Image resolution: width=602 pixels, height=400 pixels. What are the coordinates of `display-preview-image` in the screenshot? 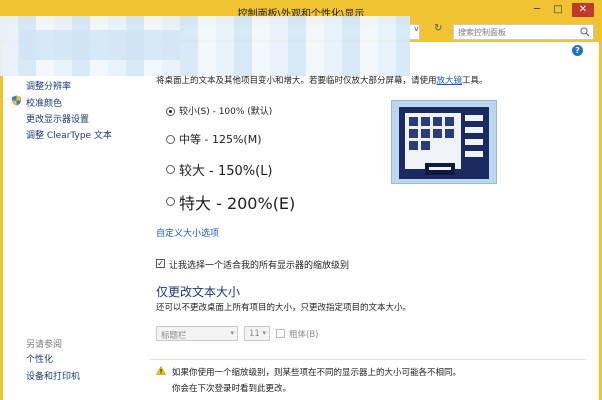 It's located at (444, 142).